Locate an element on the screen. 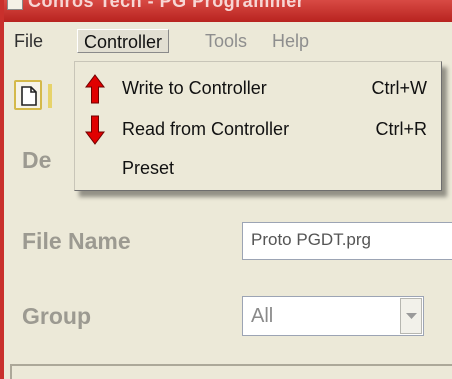 Image resolution: width=452 pixels, height=379 pixels. write-to-controller-label: Write to Controller is located at coordinates (194, 88).